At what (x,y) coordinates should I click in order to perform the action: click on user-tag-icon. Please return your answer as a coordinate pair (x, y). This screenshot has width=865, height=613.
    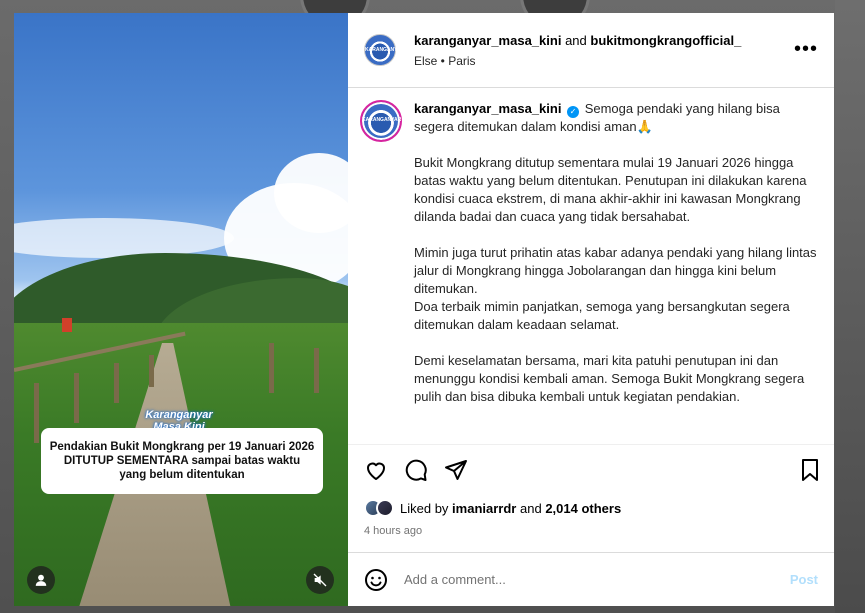
    Looking at the image, I should click on (41, 580).